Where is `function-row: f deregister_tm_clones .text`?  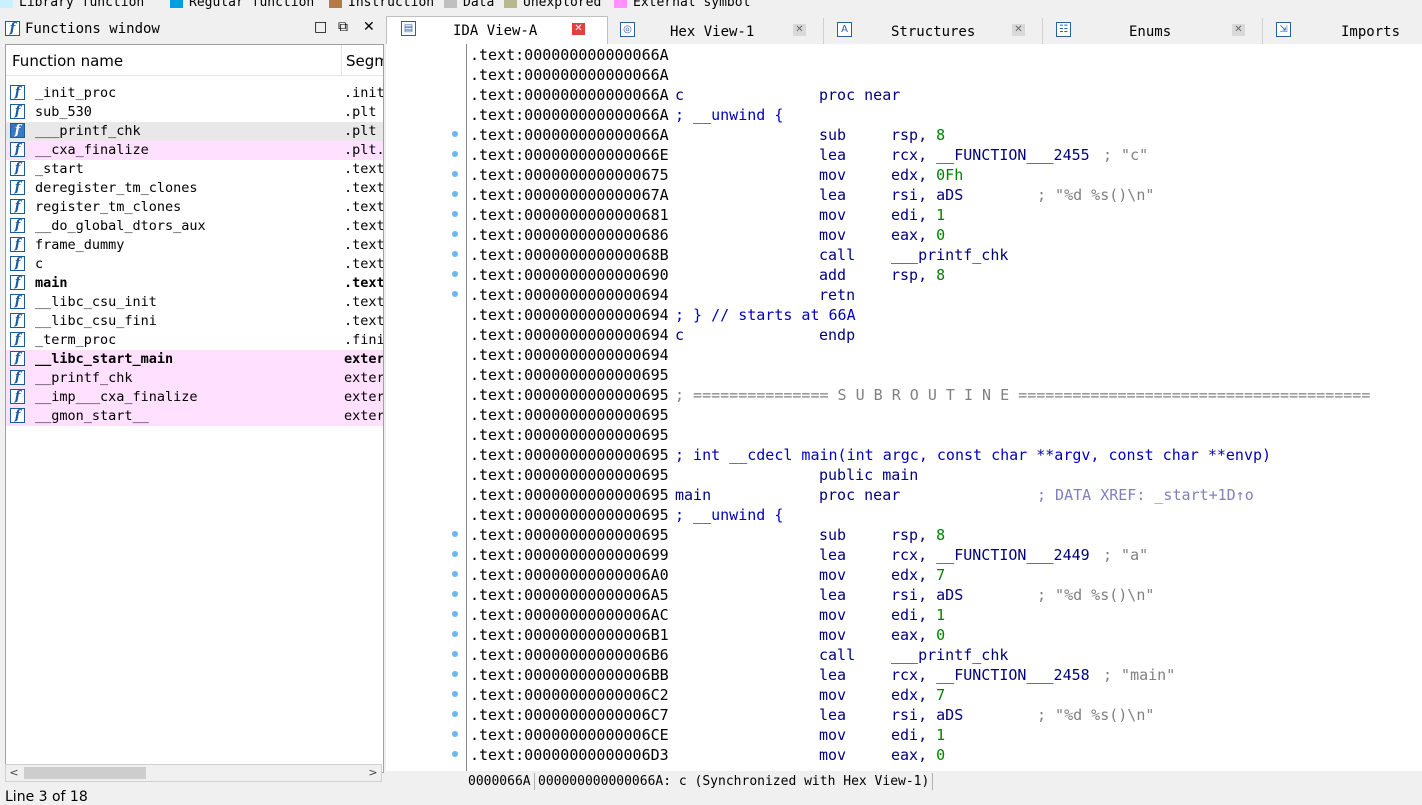
function-row: f deregister_tm_clones .text is located at coordinates (194, 188).